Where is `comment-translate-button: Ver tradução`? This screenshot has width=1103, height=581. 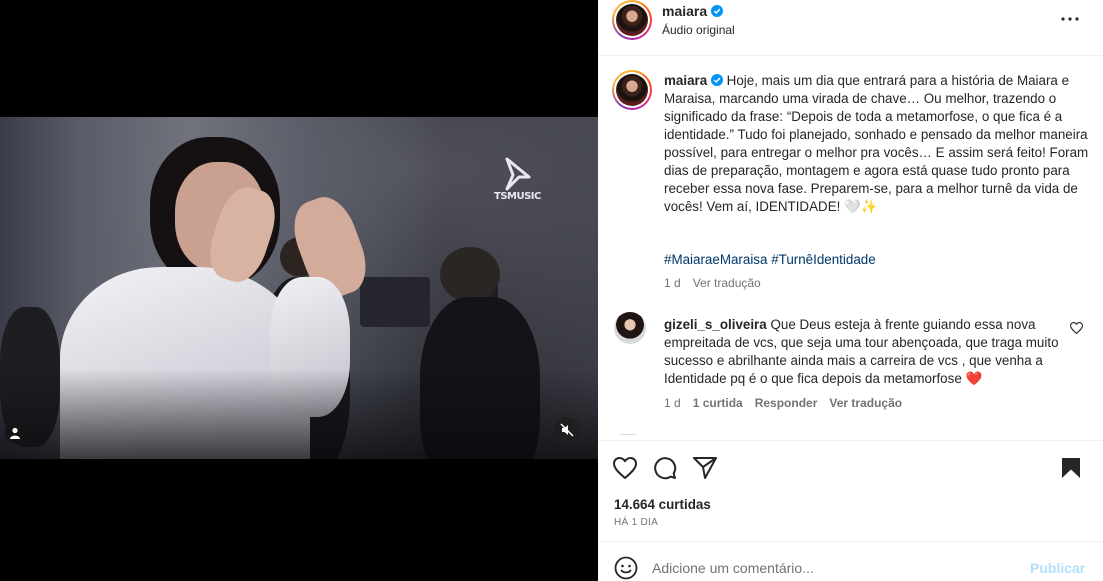
comment-translate-button: Ver tradução is located at coordinates (865, 403).